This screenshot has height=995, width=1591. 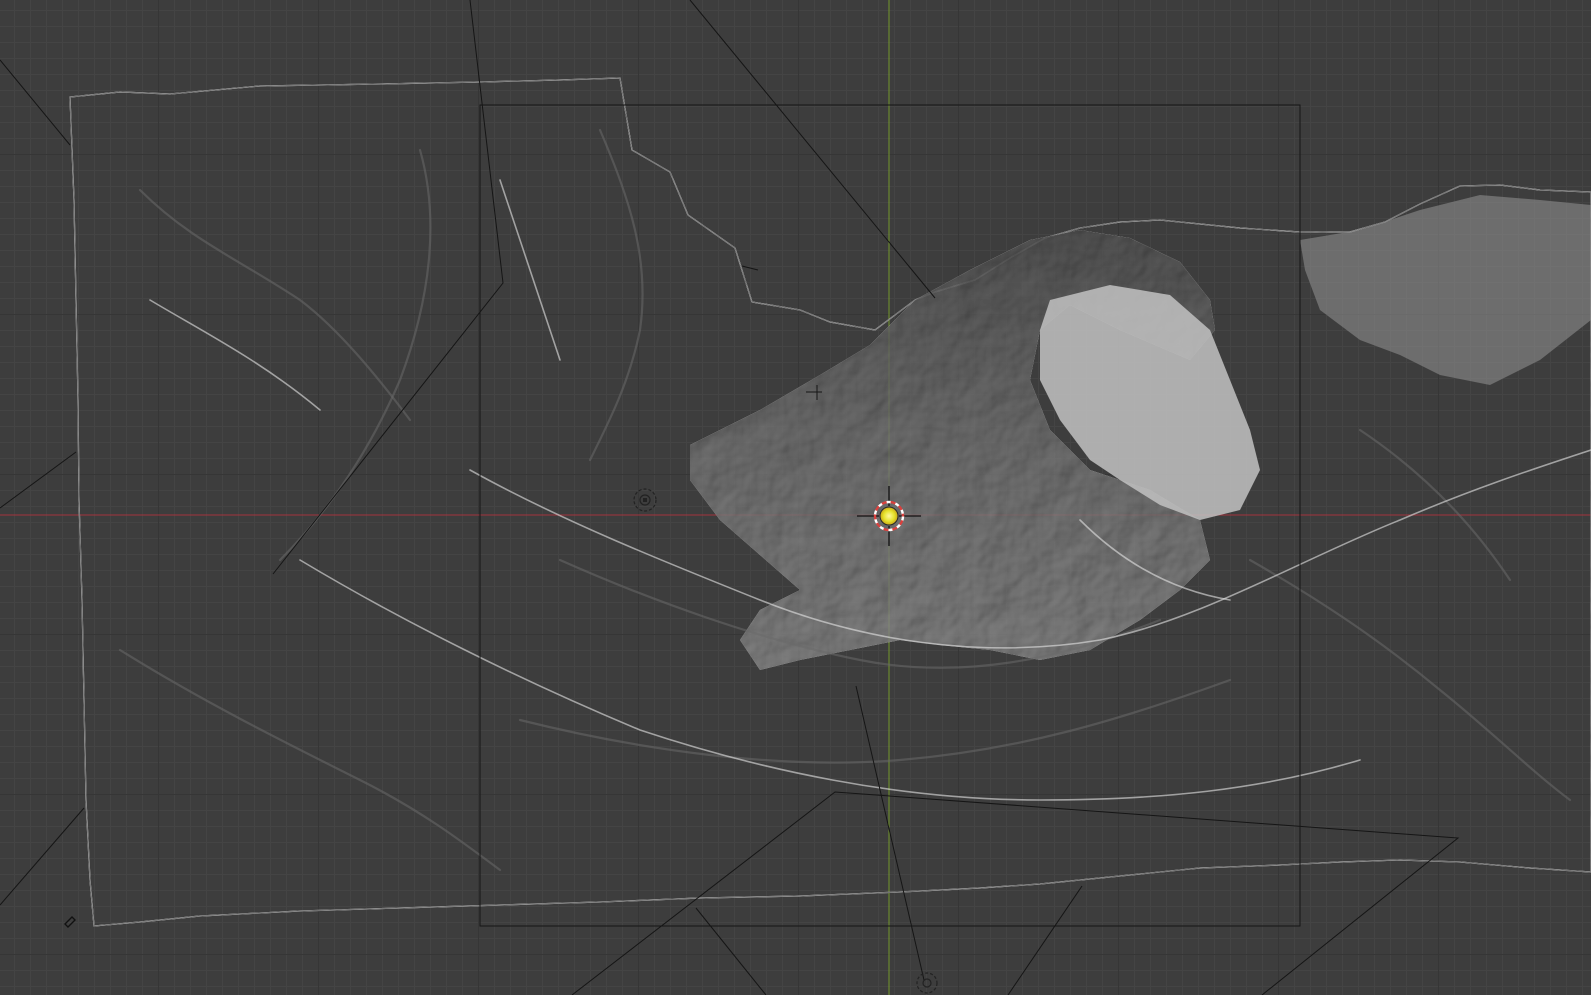 What do you see at coordinates (388, 287) in the screenshot?
I see `camera-frustum-left` at bounding box center [388, 287].